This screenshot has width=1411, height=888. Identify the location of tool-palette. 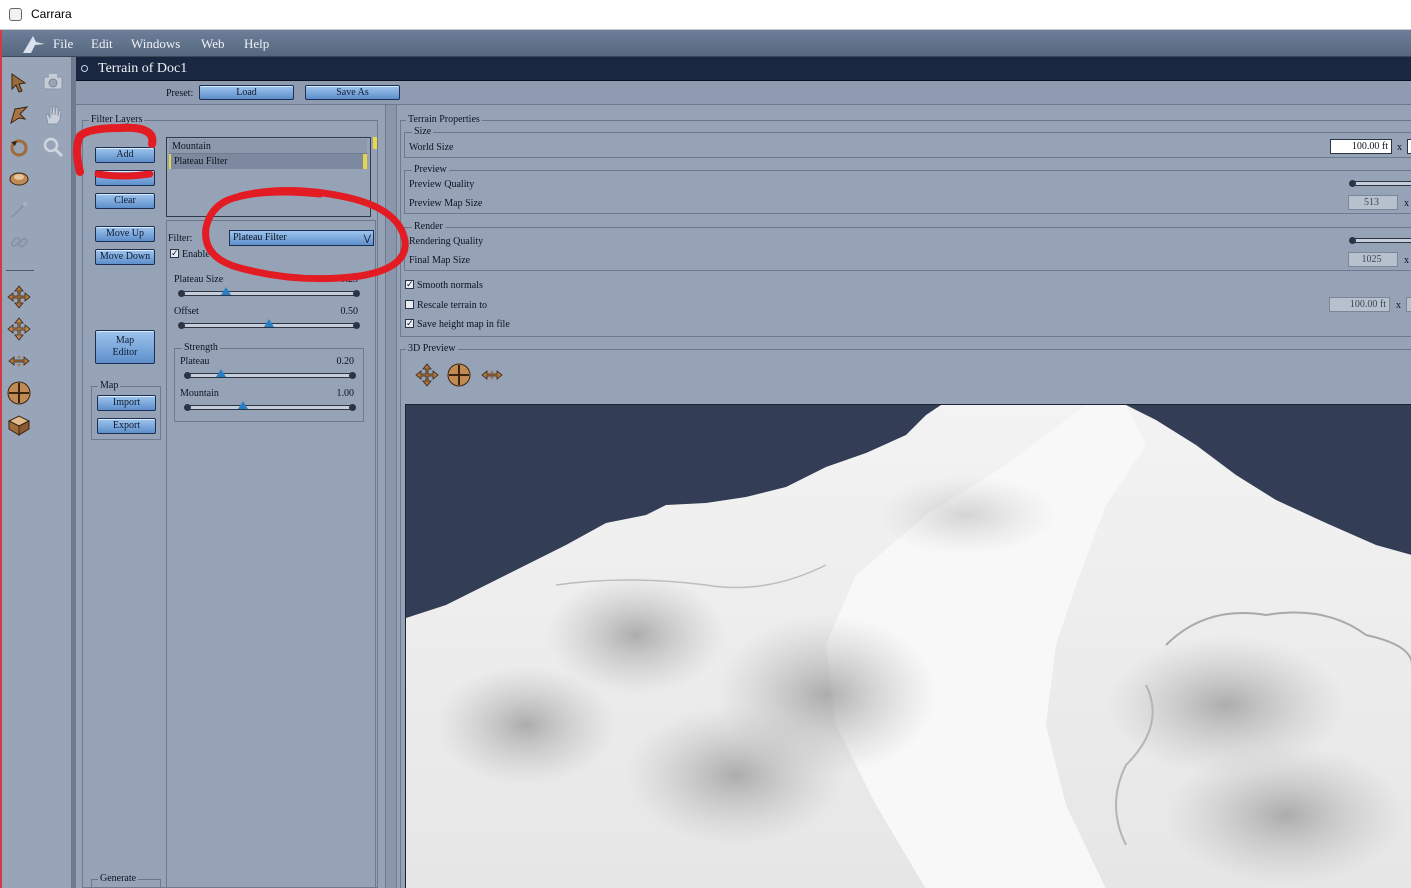
(37, 472).